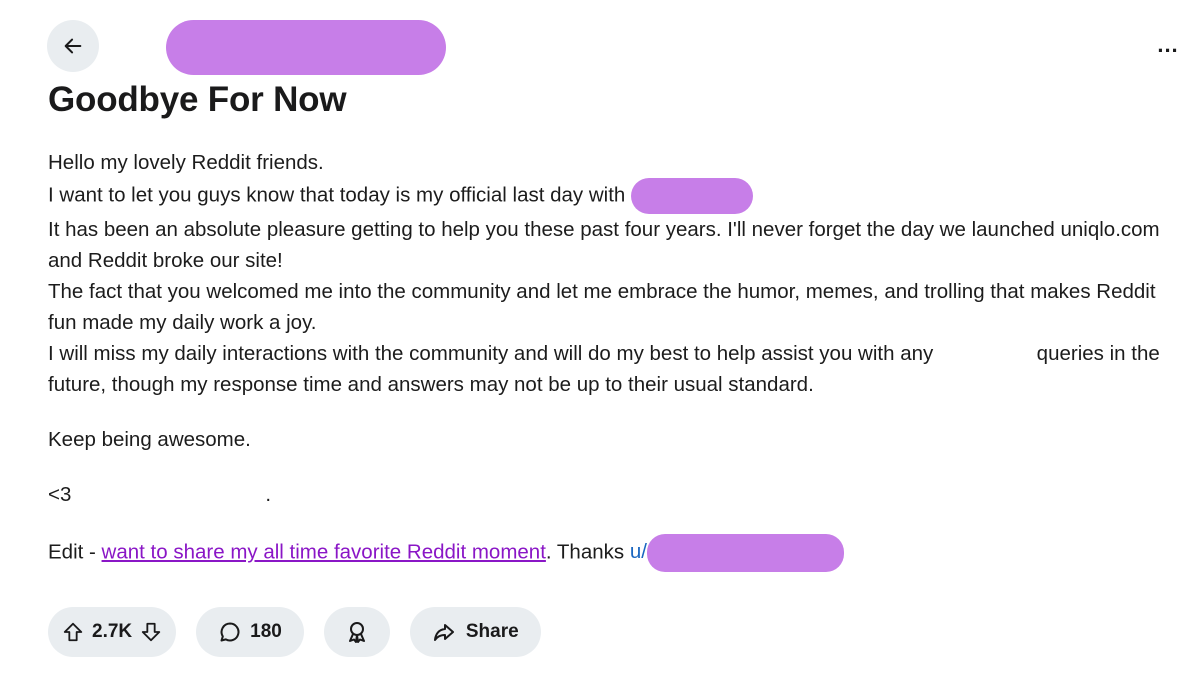  Describe the element at coordinates (186, 162) in the screenshot. I see `paragraph-greeting: Hello my lovely Reddit friends.` at that location.